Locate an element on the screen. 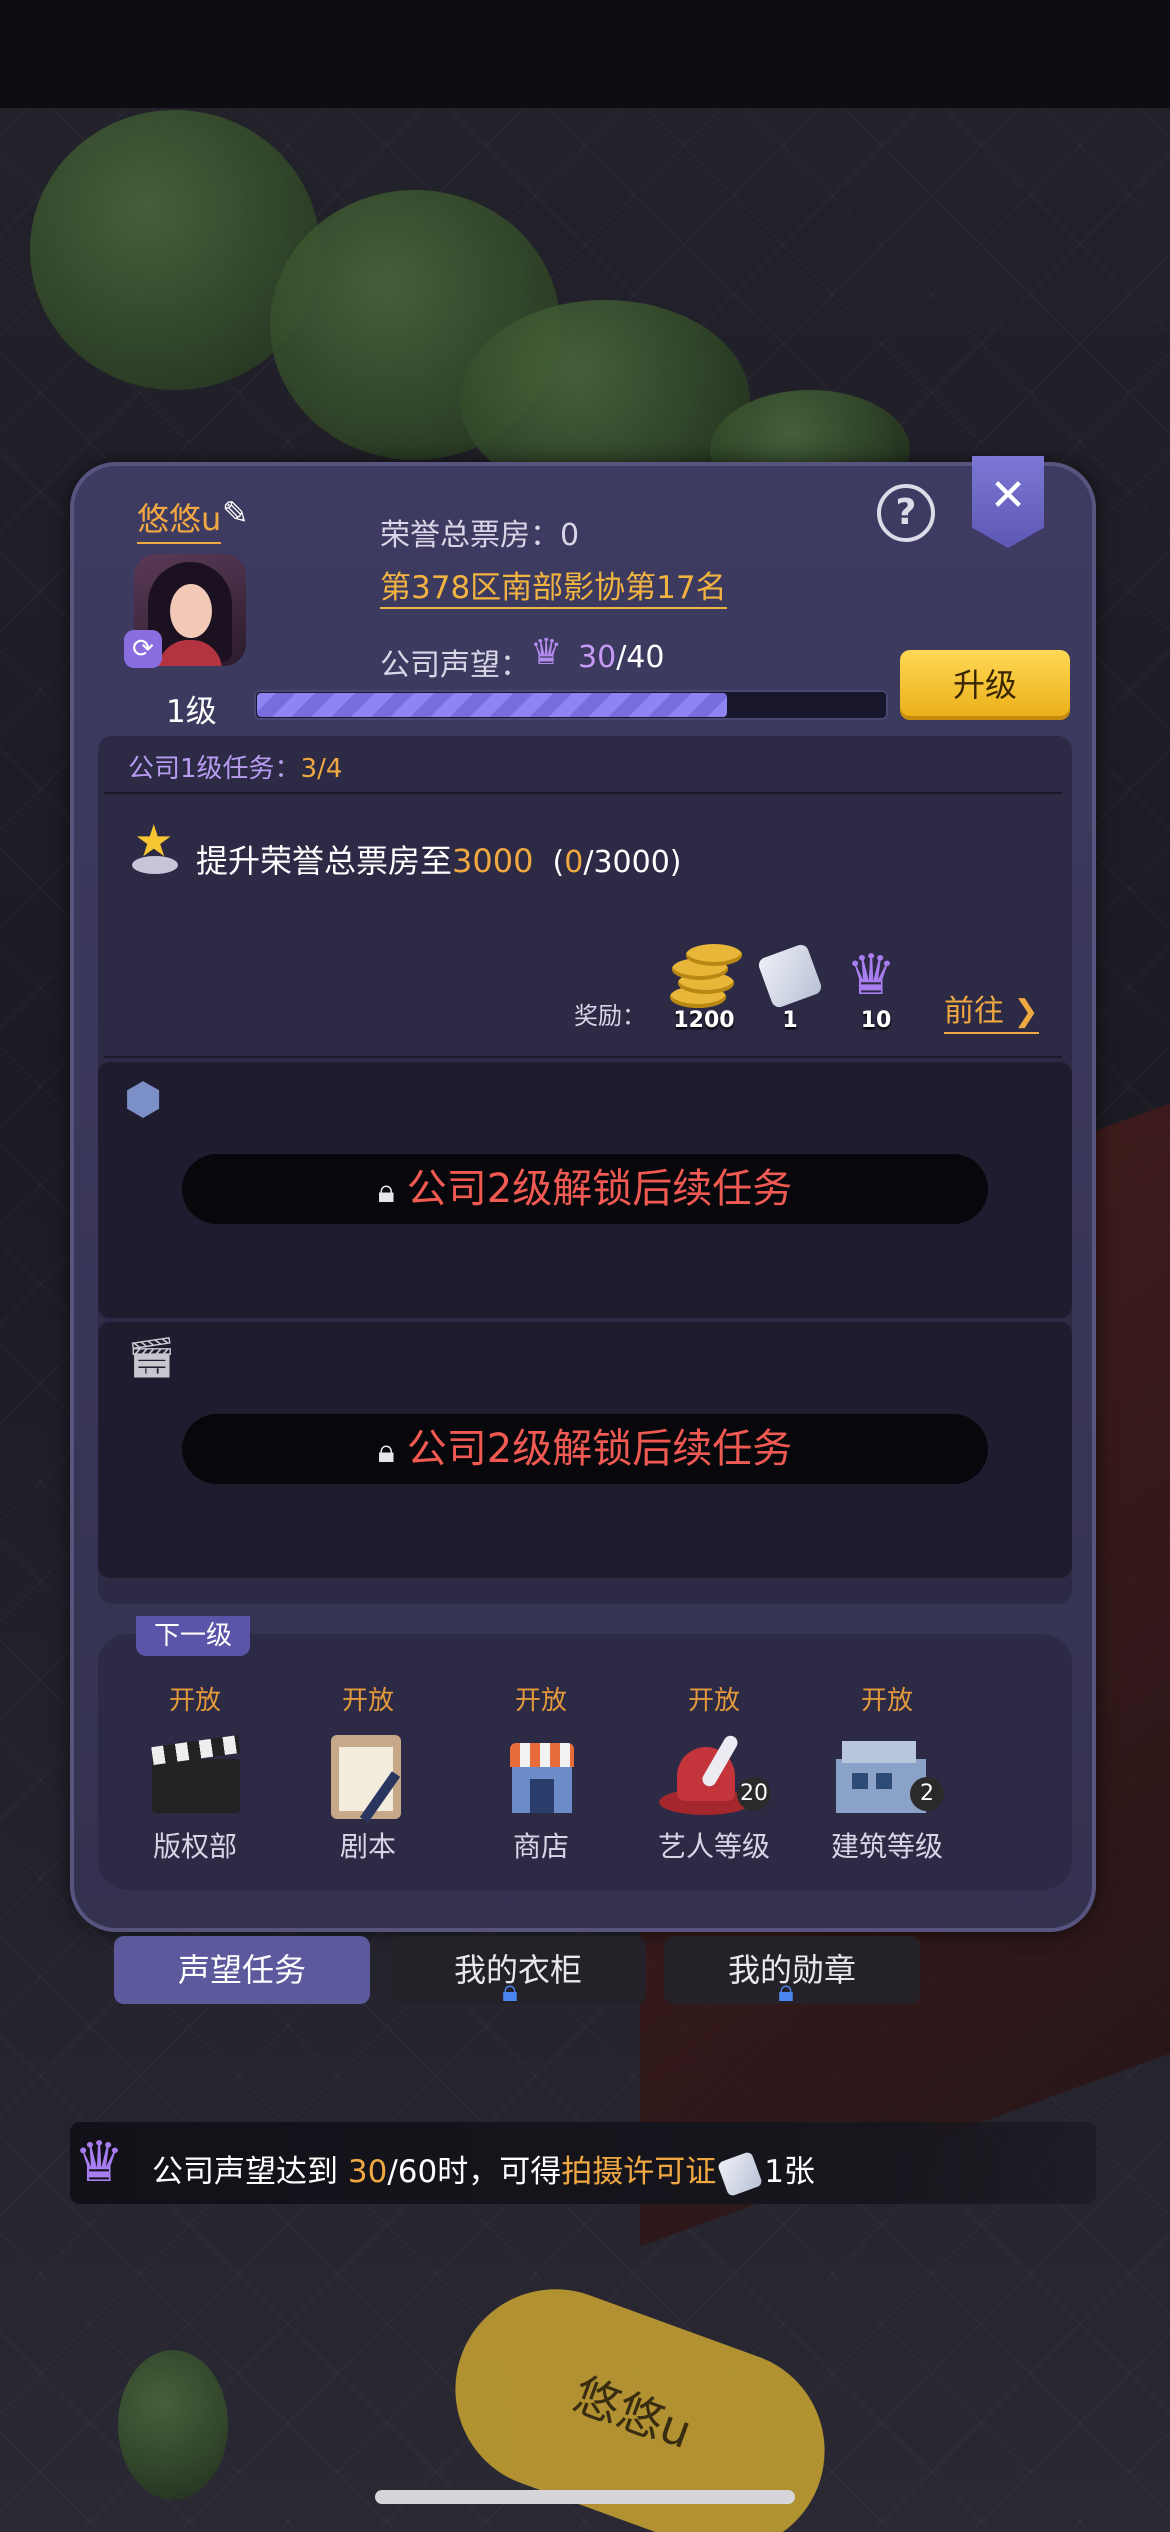 This screenshot has height=2532, width=1170. unlock-item-shop: 开放 商店 is located at coordinates (541, 1772).